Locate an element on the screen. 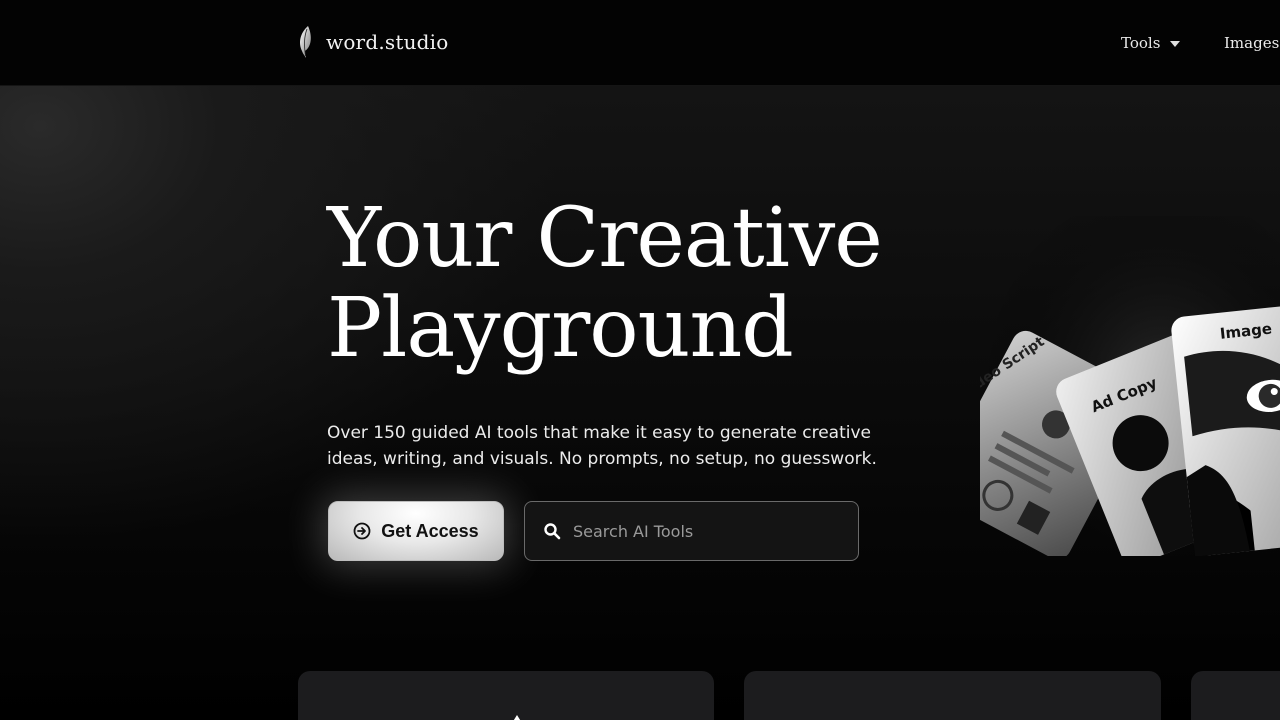  search-box is located at coordinates (691, 531).